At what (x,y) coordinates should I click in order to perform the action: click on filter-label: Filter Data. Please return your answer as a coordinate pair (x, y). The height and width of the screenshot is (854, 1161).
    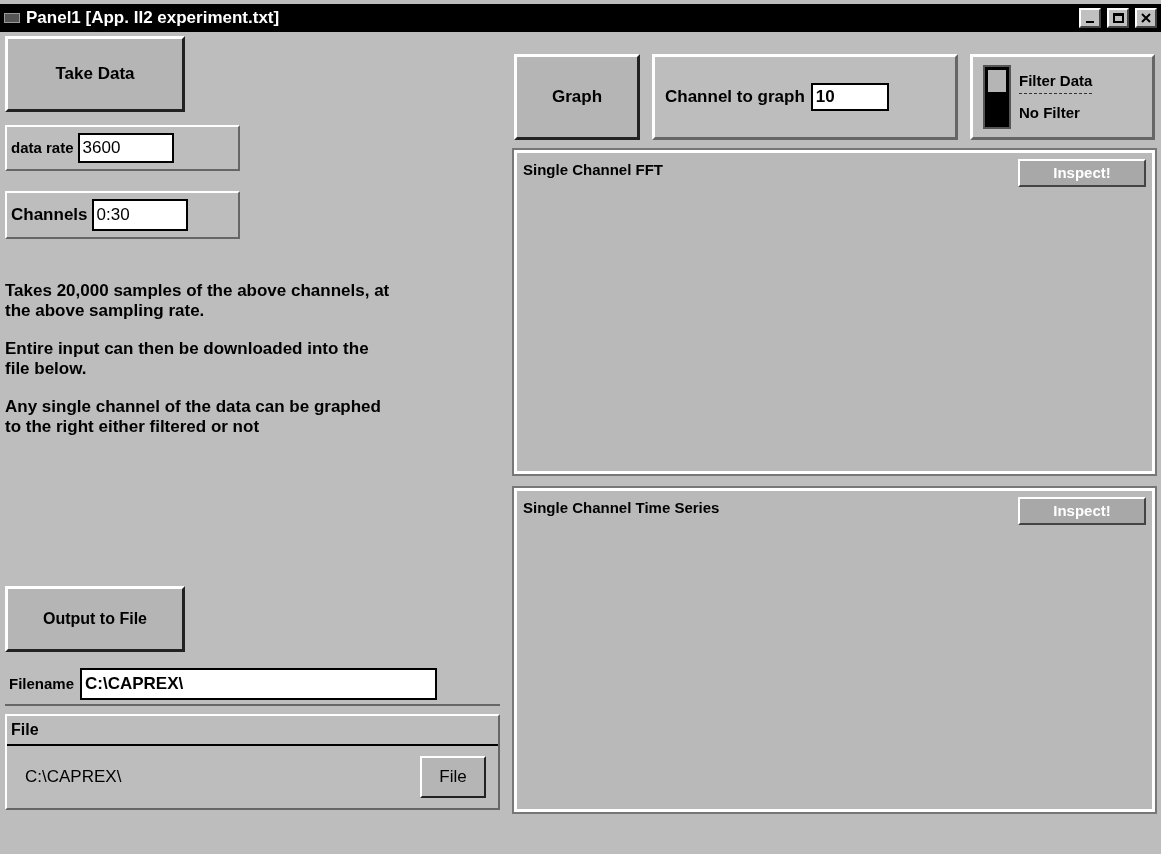
    Looking at the image, I should click on (1056, 82).